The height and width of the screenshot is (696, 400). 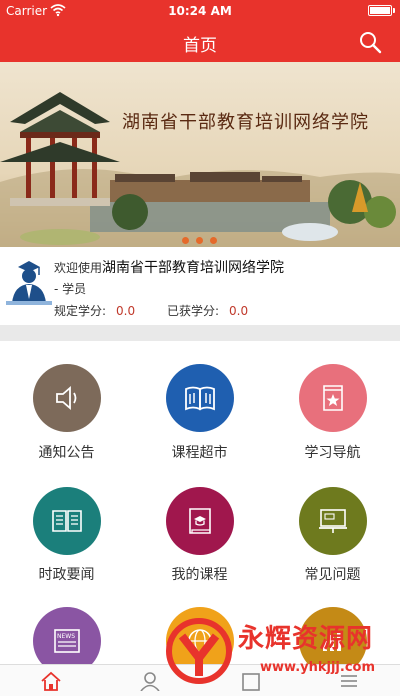 I want to click on my-courses-circle, so click(x=200, y=521).